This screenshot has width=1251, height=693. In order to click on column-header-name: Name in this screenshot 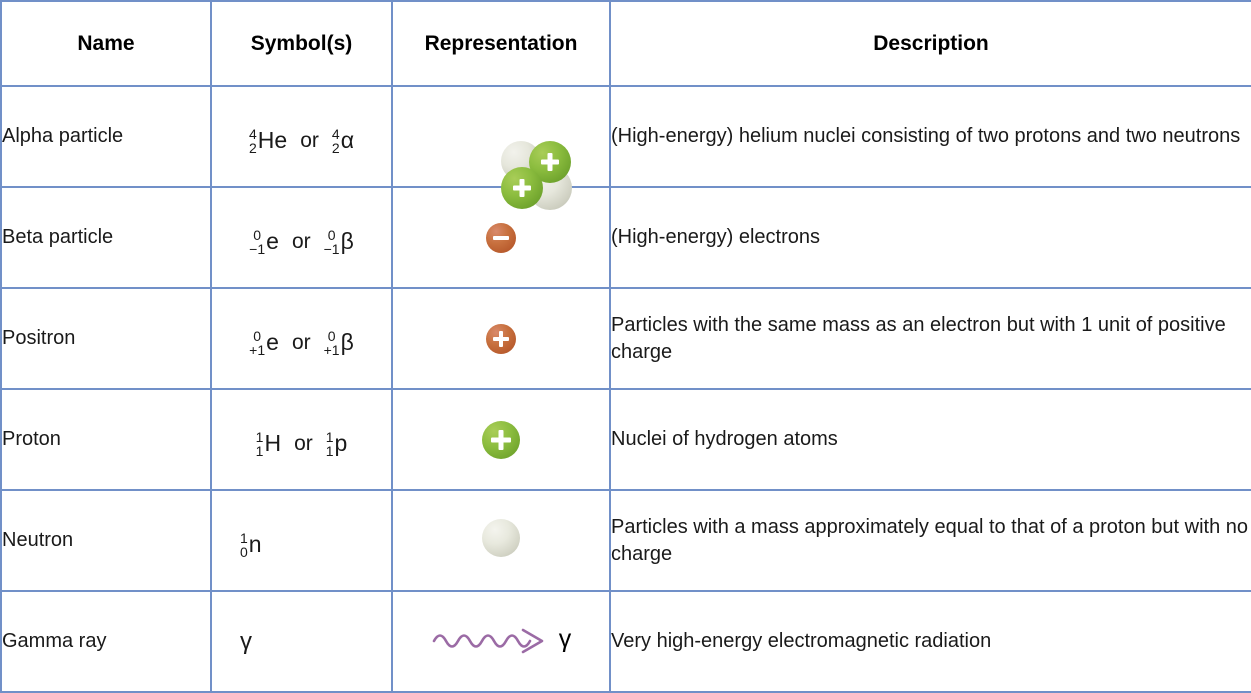, I will do `click(106, 43)`.